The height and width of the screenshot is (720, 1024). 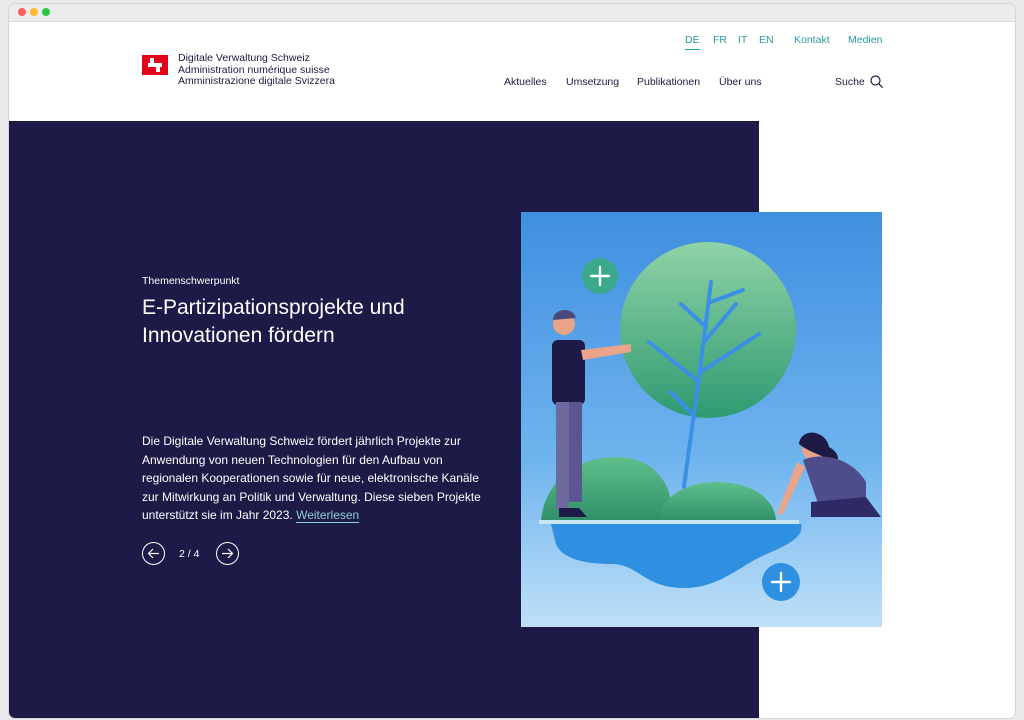 What do you see at coordinates (512, 13) in the screenshot?
I see `title-bar` at bounding box center [512, 13].